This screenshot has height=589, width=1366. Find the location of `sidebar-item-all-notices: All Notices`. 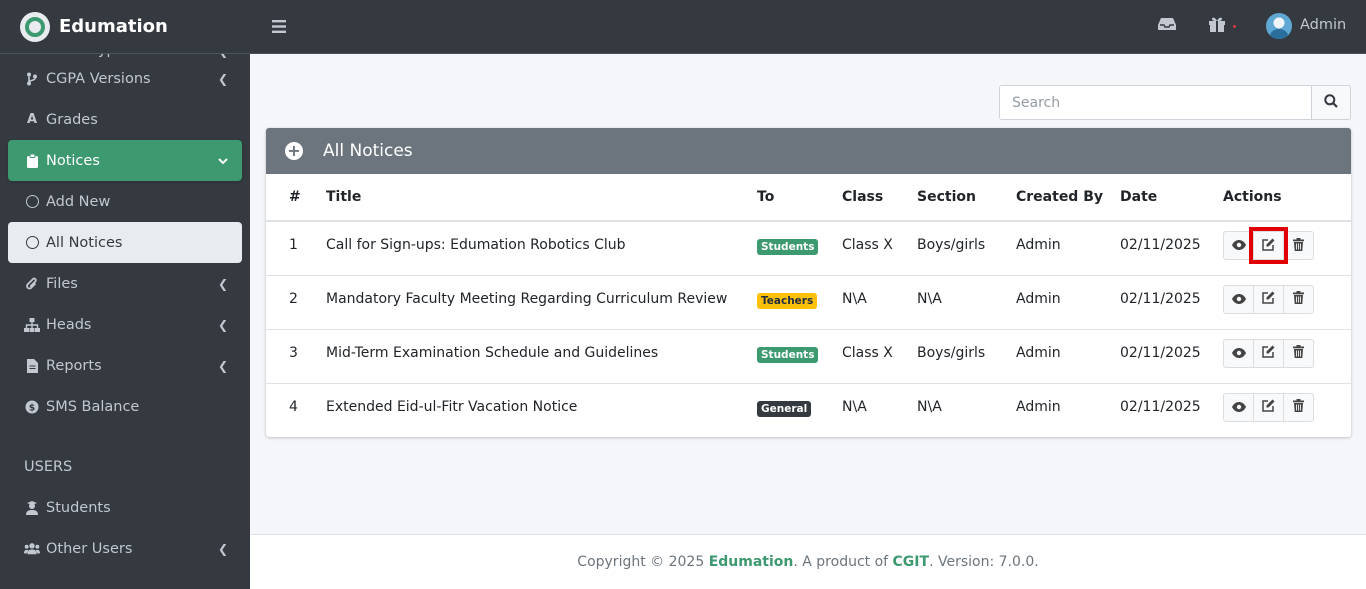

sidebar-item-all-notices: All Notices is located at coordinates (125, 242).